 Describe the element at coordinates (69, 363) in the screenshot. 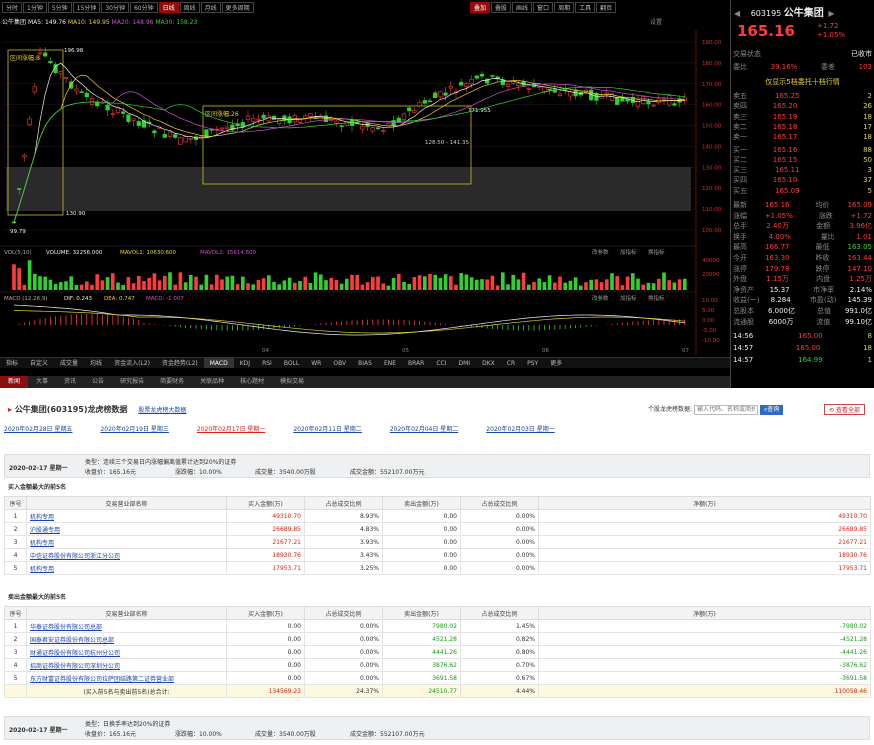

I see `indicator-tab: 成交量` at that location.